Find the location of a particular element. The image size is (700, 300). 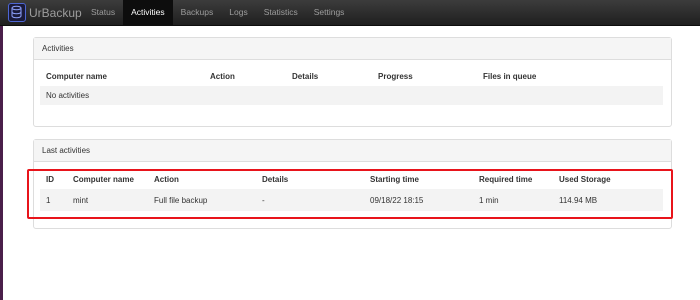

nav-status: Status is located at coordinates (103, 12).